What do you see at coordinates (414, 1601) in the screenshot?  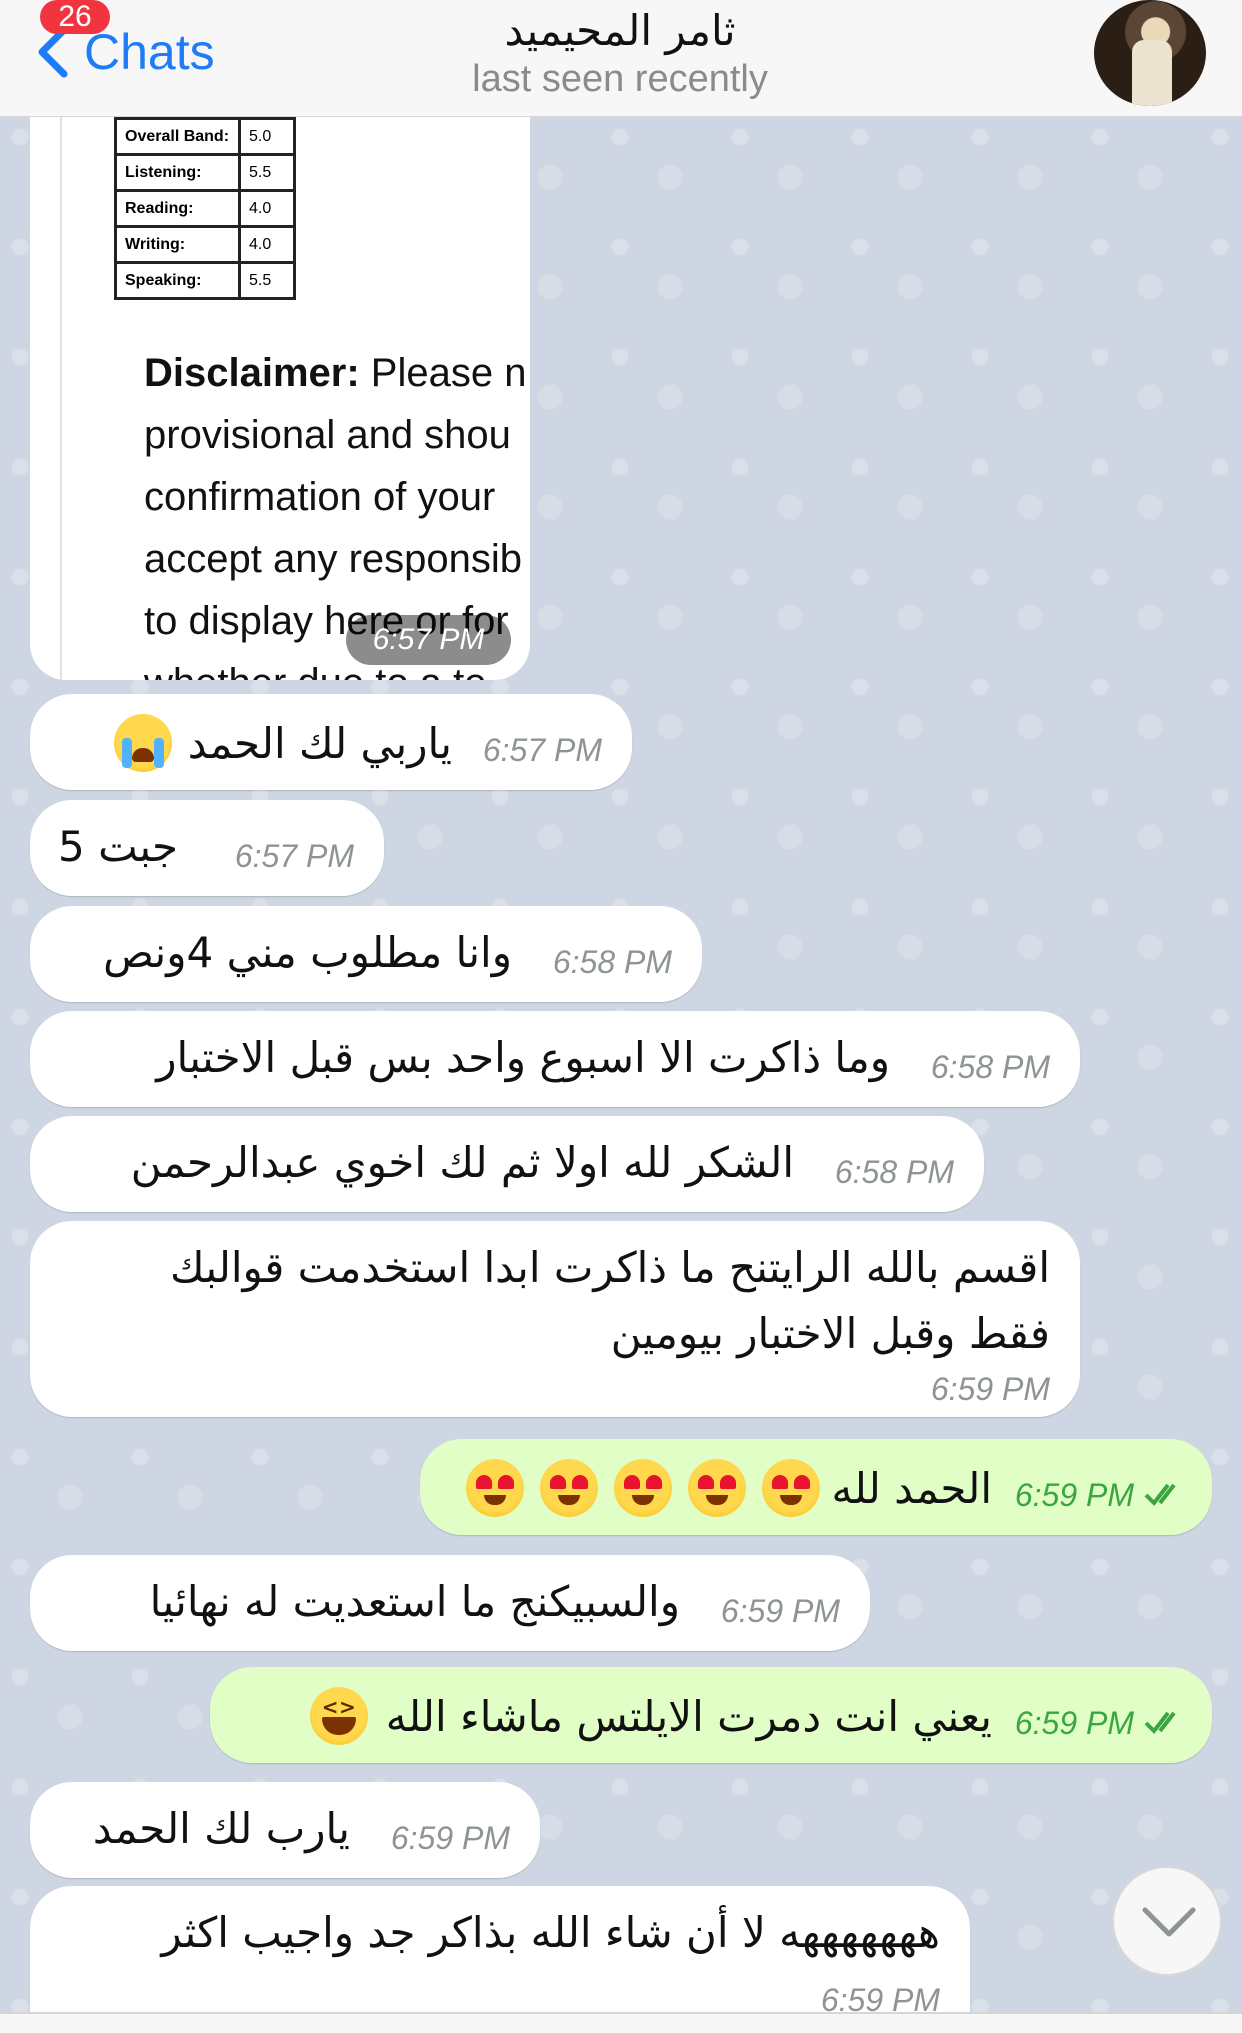 I see `message-text: والسبيكنج ما استعديت له نهائيا` at bounding box center [414, 1601].